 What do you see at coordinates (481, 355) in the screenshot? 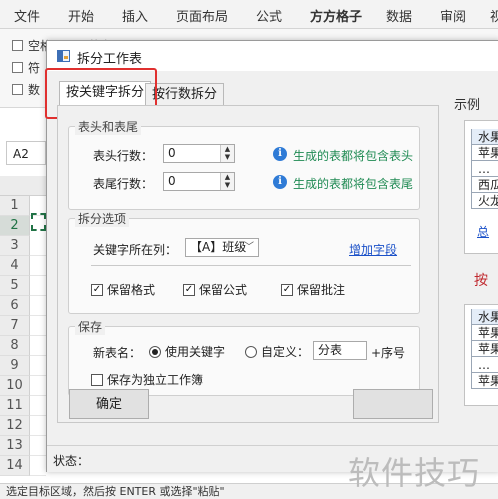
I see `example-after-preview: 水果 苹果 苹果 … 苹果` at bounding box center [481, 355].